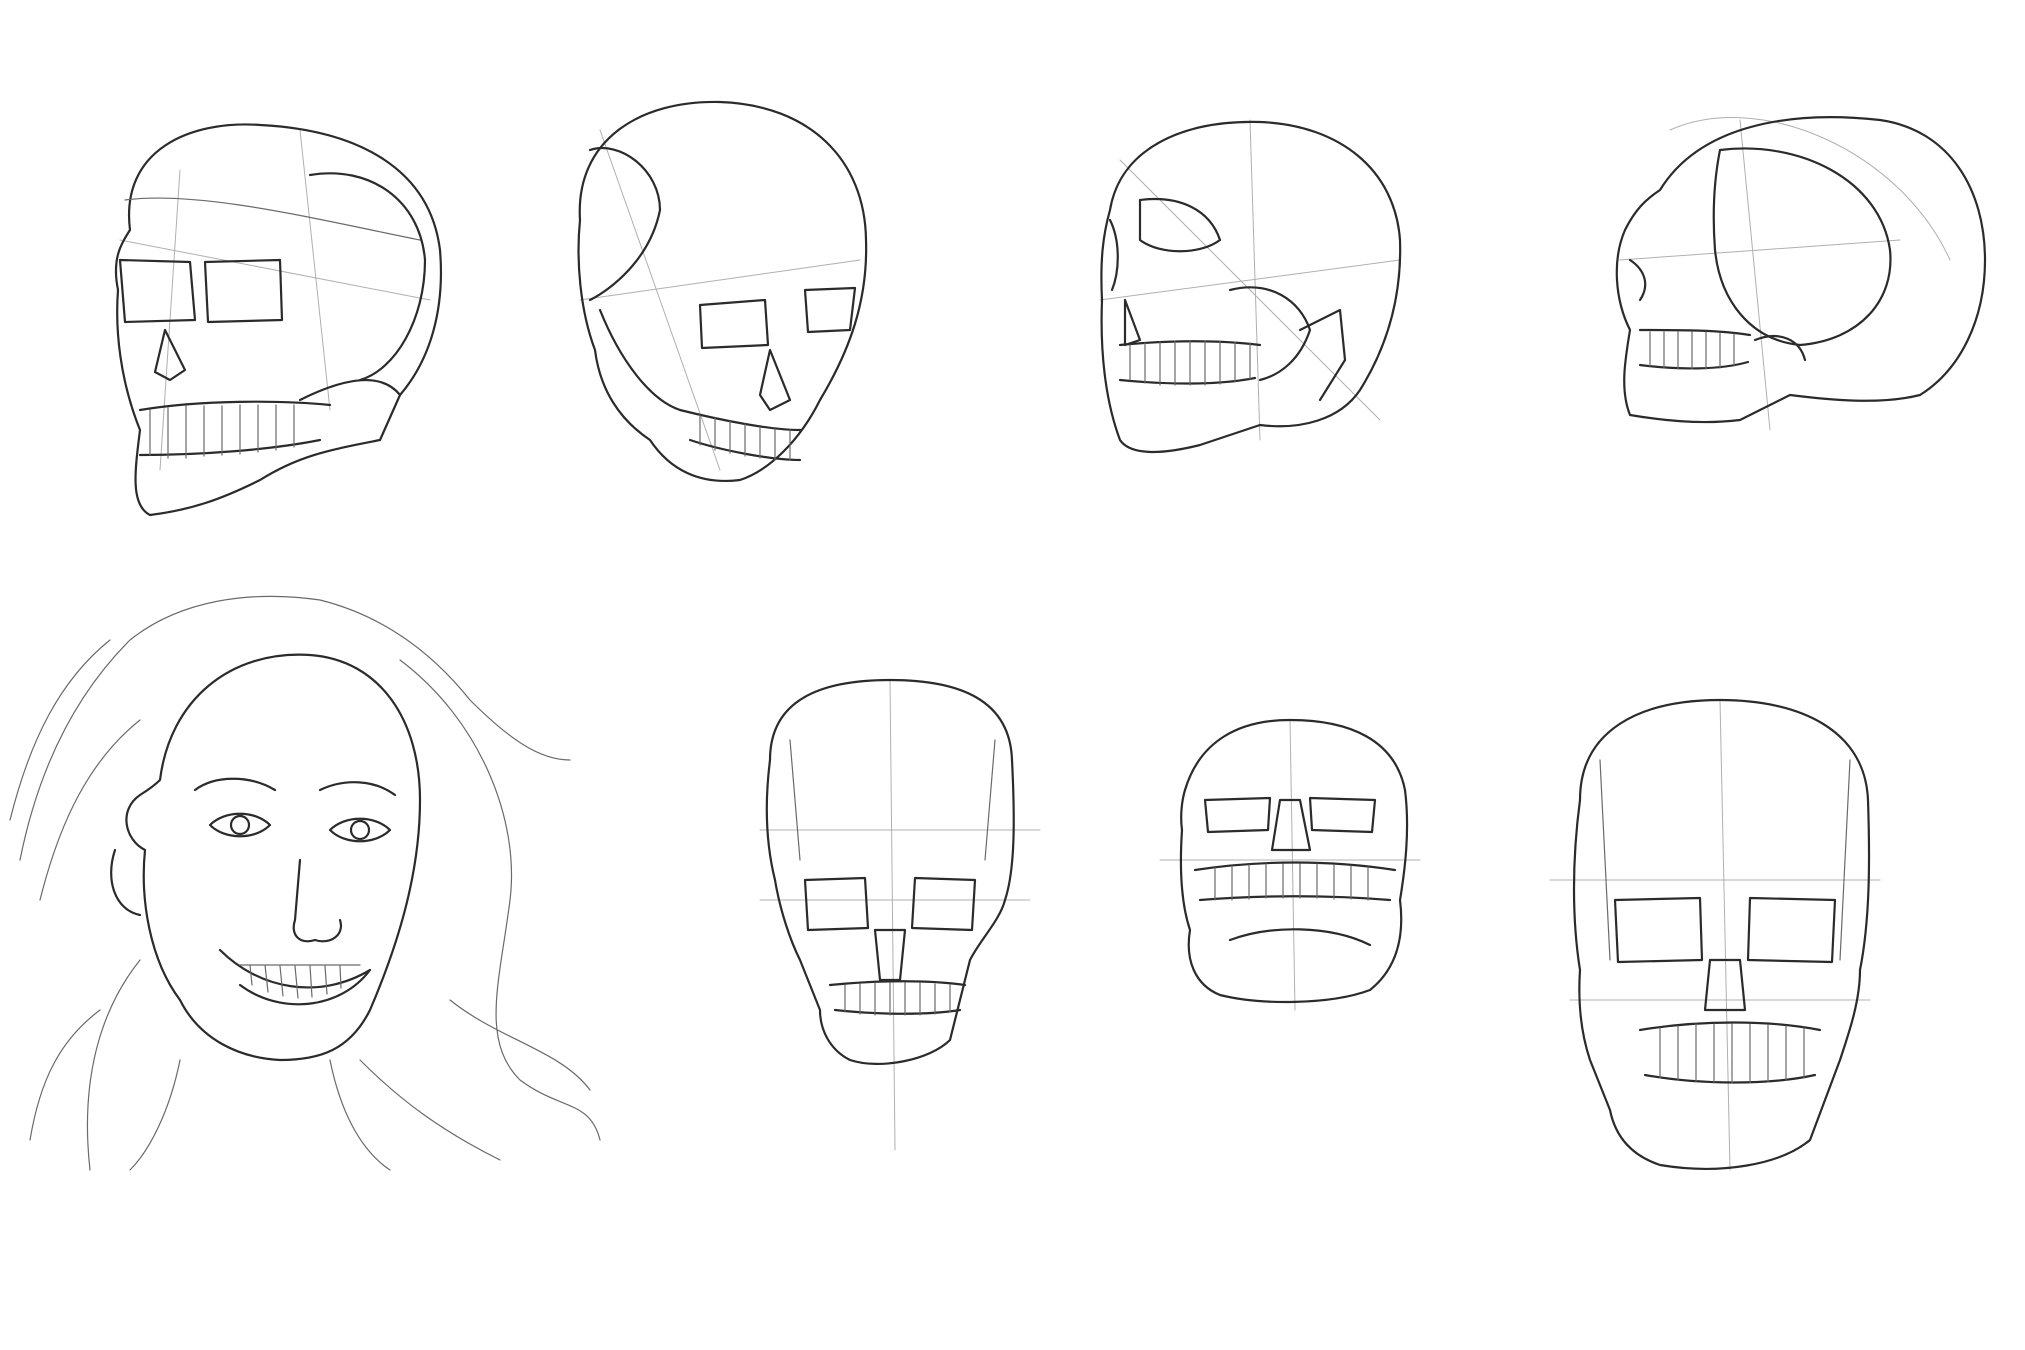  I want to click on skull-three-quarter-left, so click(278, 320).